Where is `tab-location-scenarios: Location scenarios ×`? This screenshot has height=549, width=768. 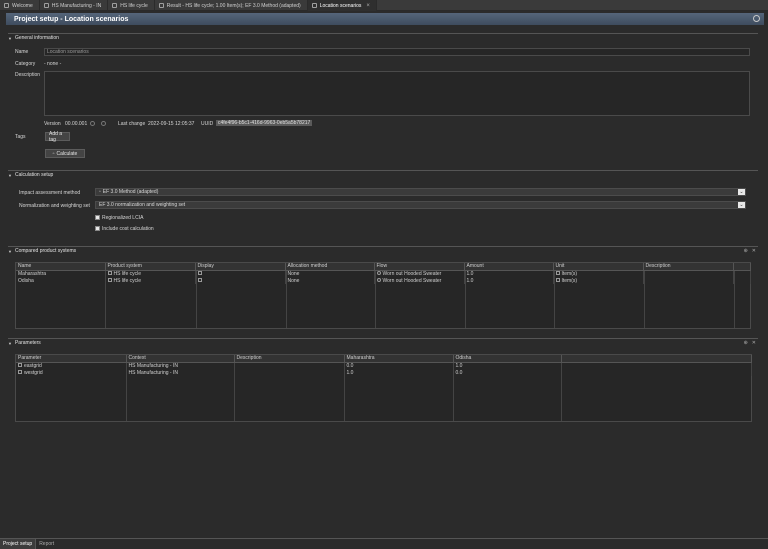
tab-location-scenarios: Location scenarios × is located at coordinates (342, 5).